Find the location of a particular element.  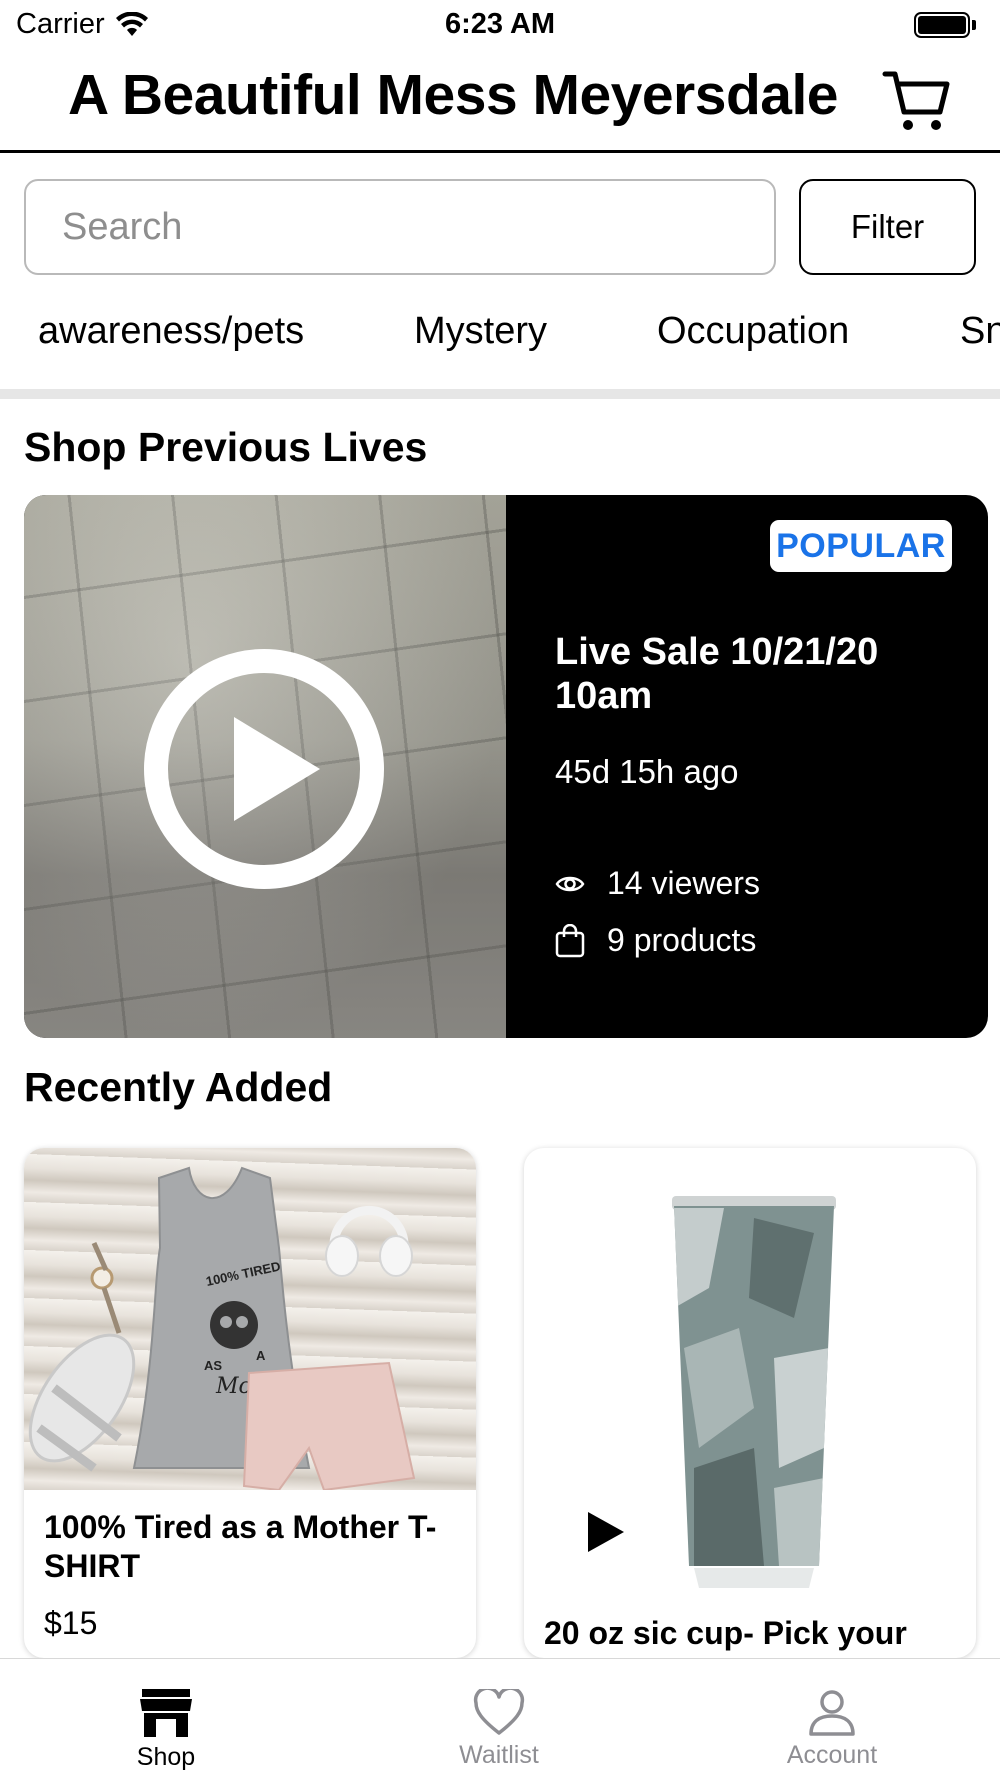

tab-account: Account is located at coordinates (832, 1718).